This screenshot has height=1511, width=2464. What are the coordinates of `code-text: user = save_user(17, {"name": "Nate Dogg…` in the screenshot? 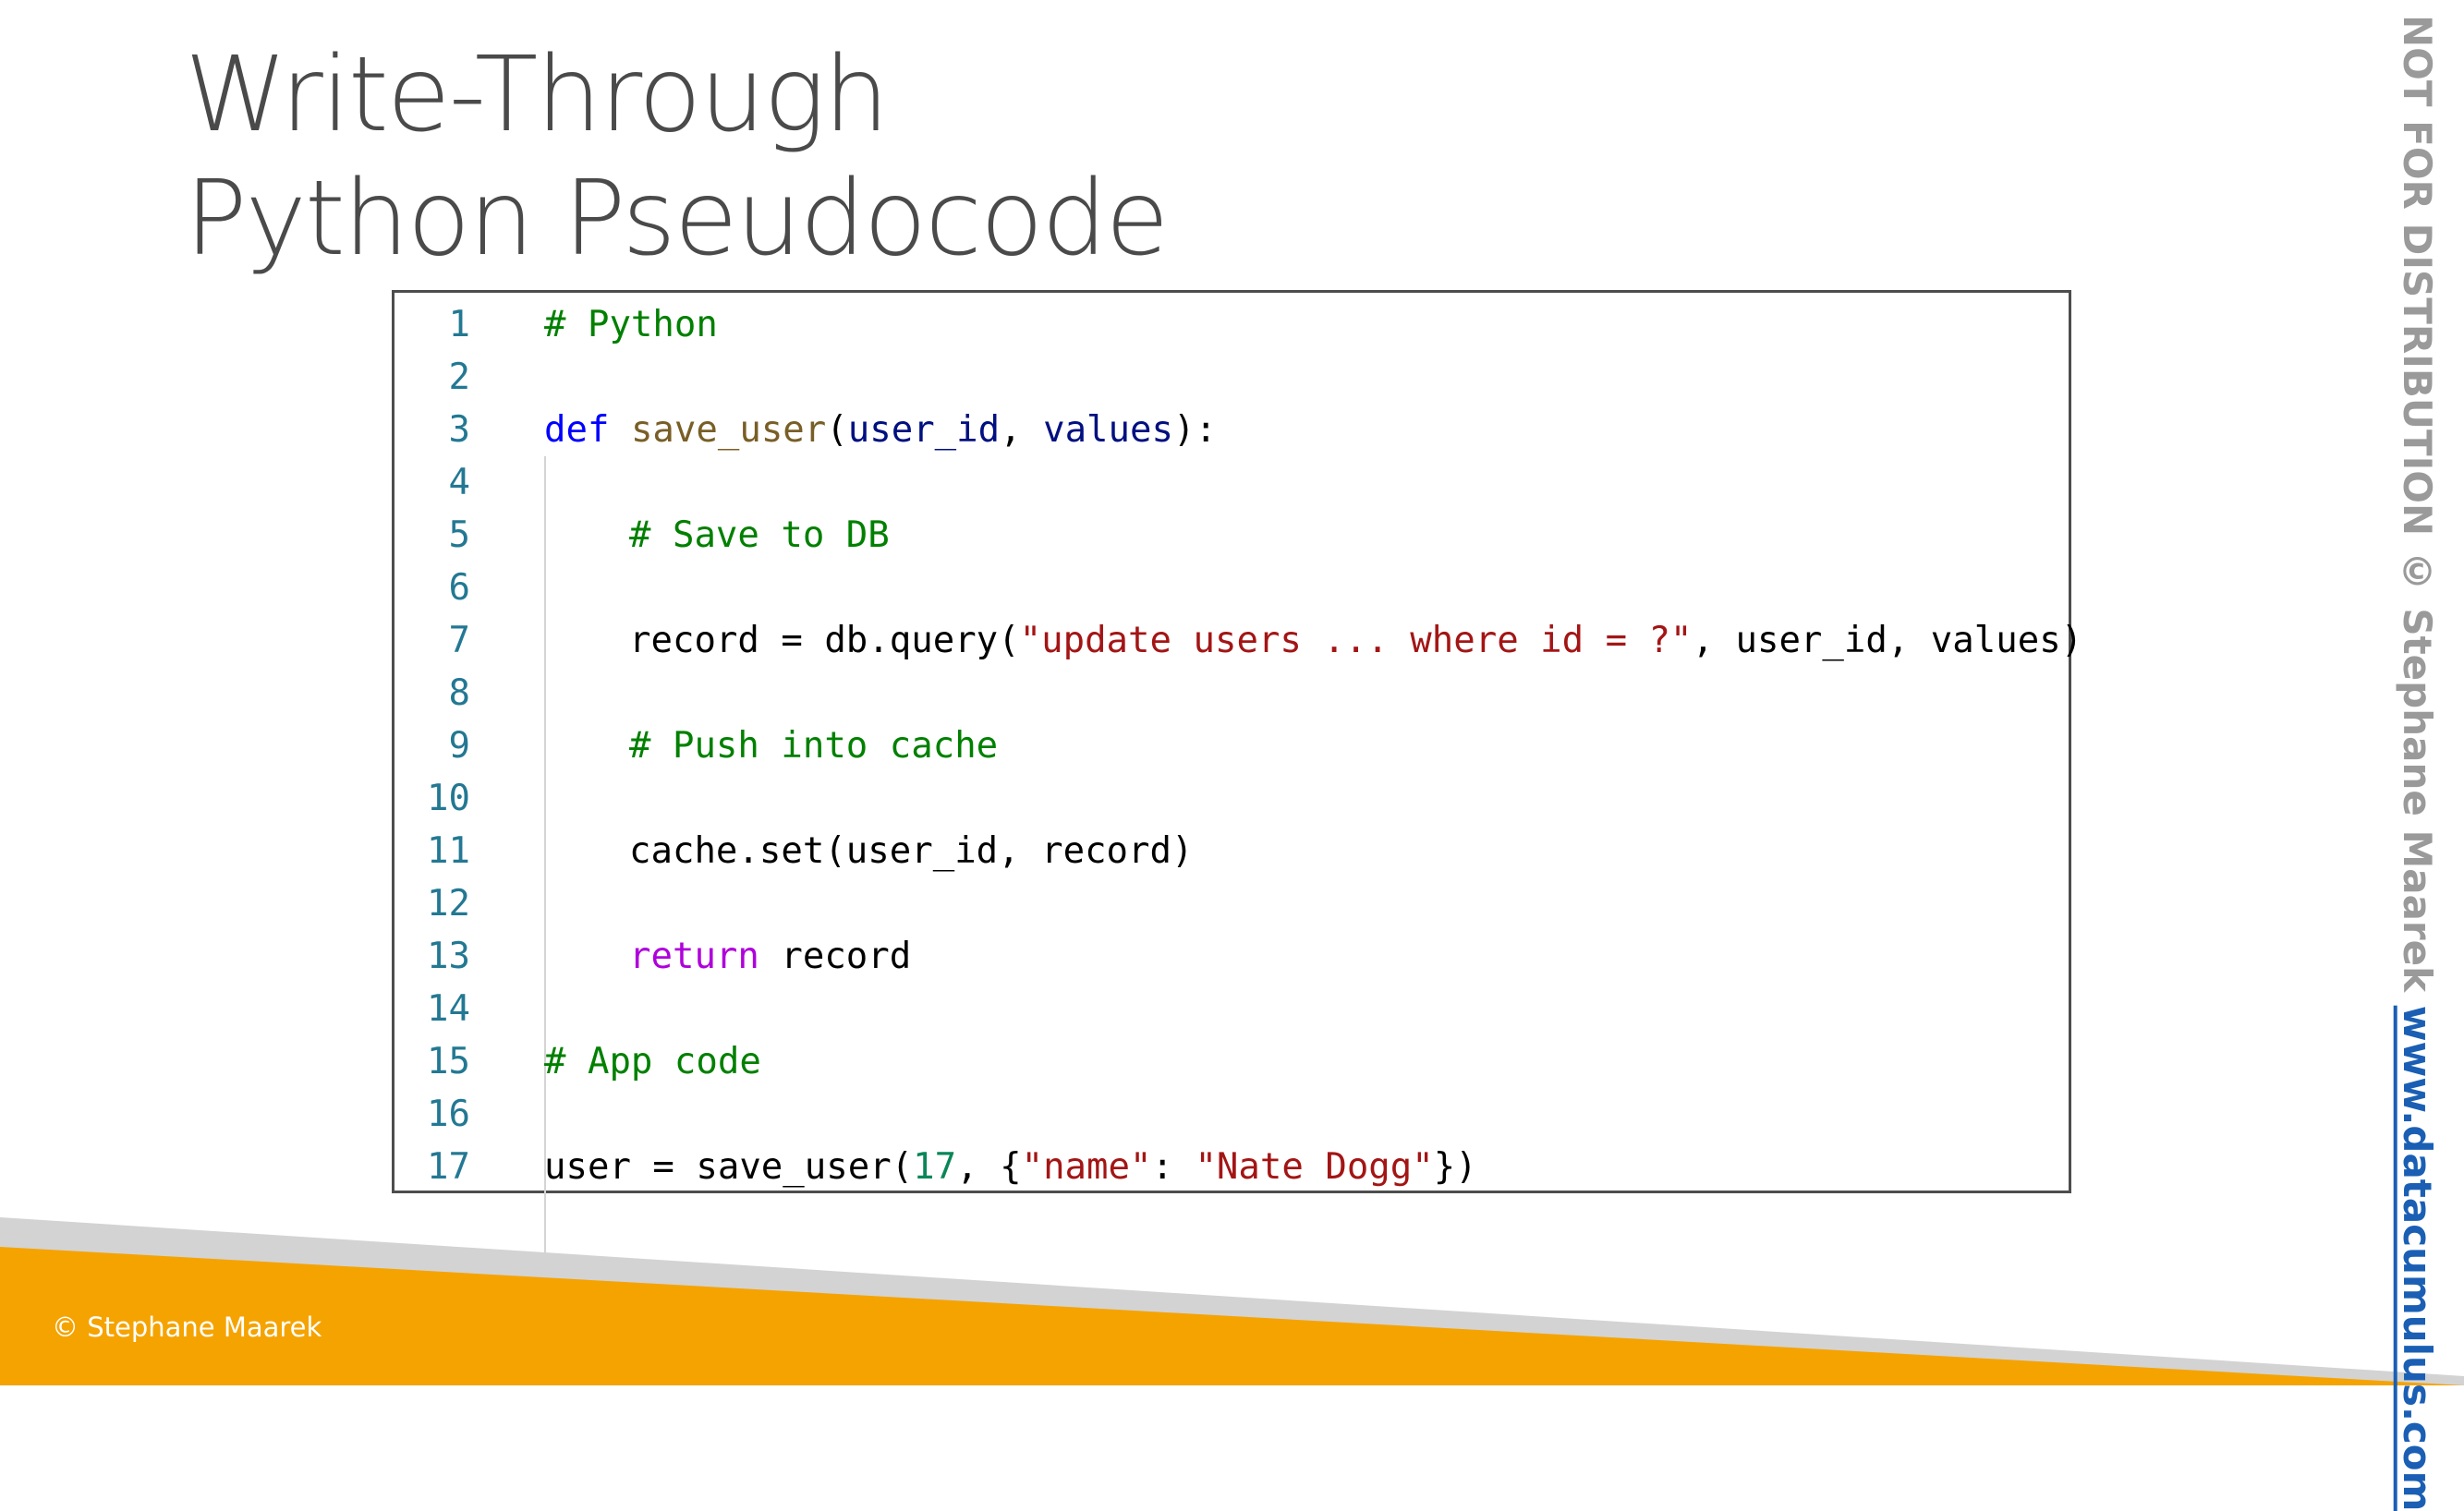 It's located at (1010, 1167).